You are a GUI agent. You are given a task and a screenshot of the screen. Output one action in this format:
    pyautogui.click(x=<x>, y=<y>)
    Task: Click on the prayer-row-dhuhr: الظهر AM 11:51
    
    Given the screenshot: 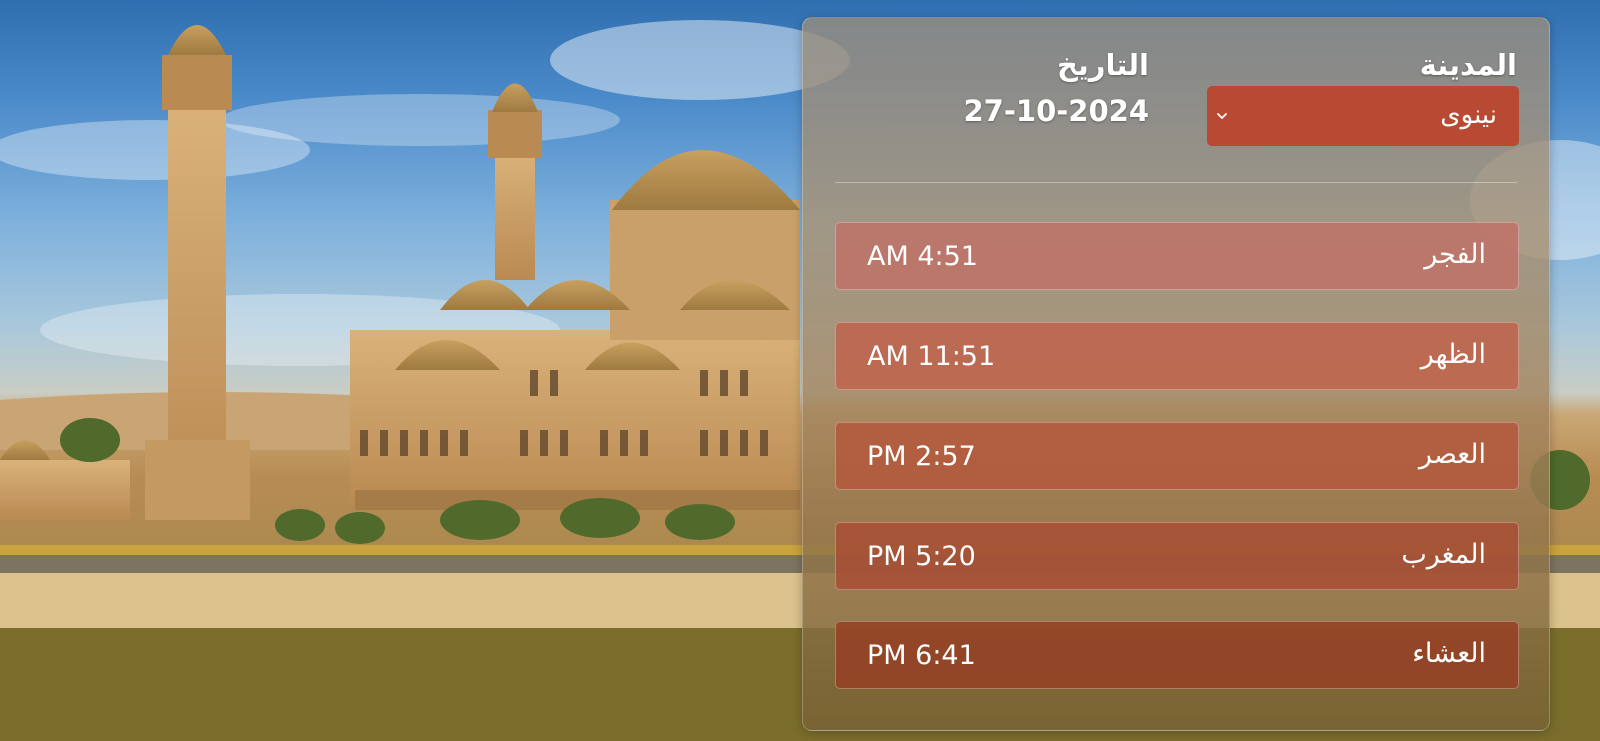 What is the action you would take?
    pyautogui.click(x=1177, y=356)
    